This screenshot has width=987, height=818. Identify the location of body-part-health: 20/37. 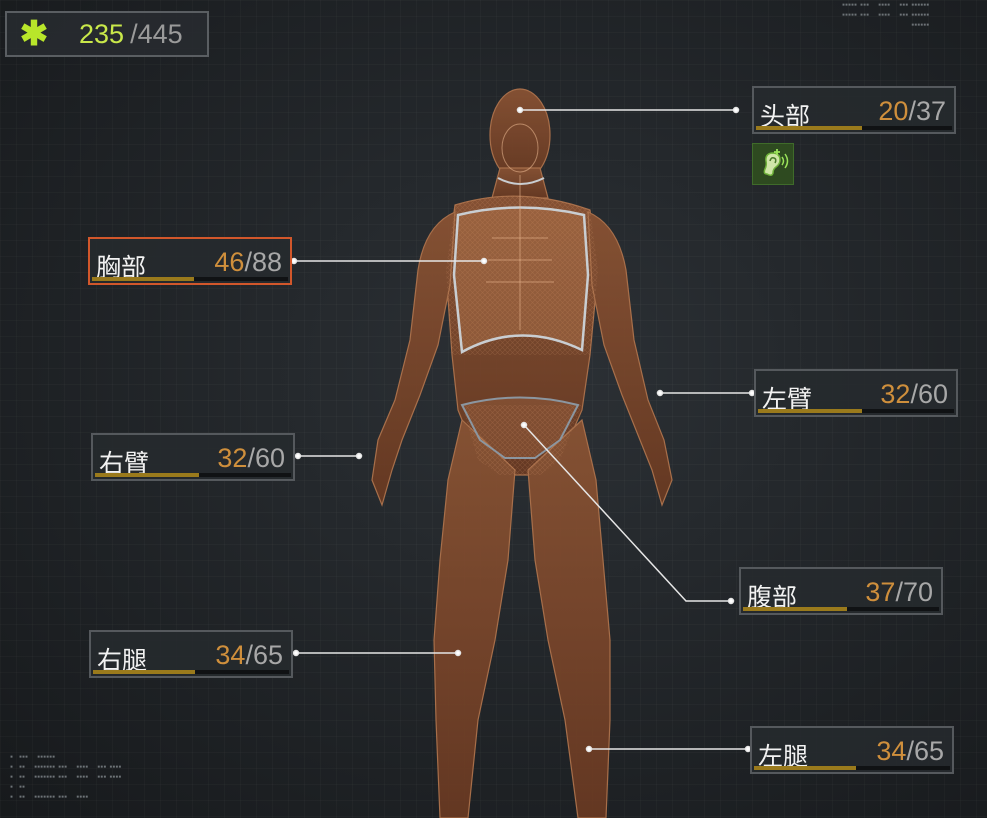
(912, 111).